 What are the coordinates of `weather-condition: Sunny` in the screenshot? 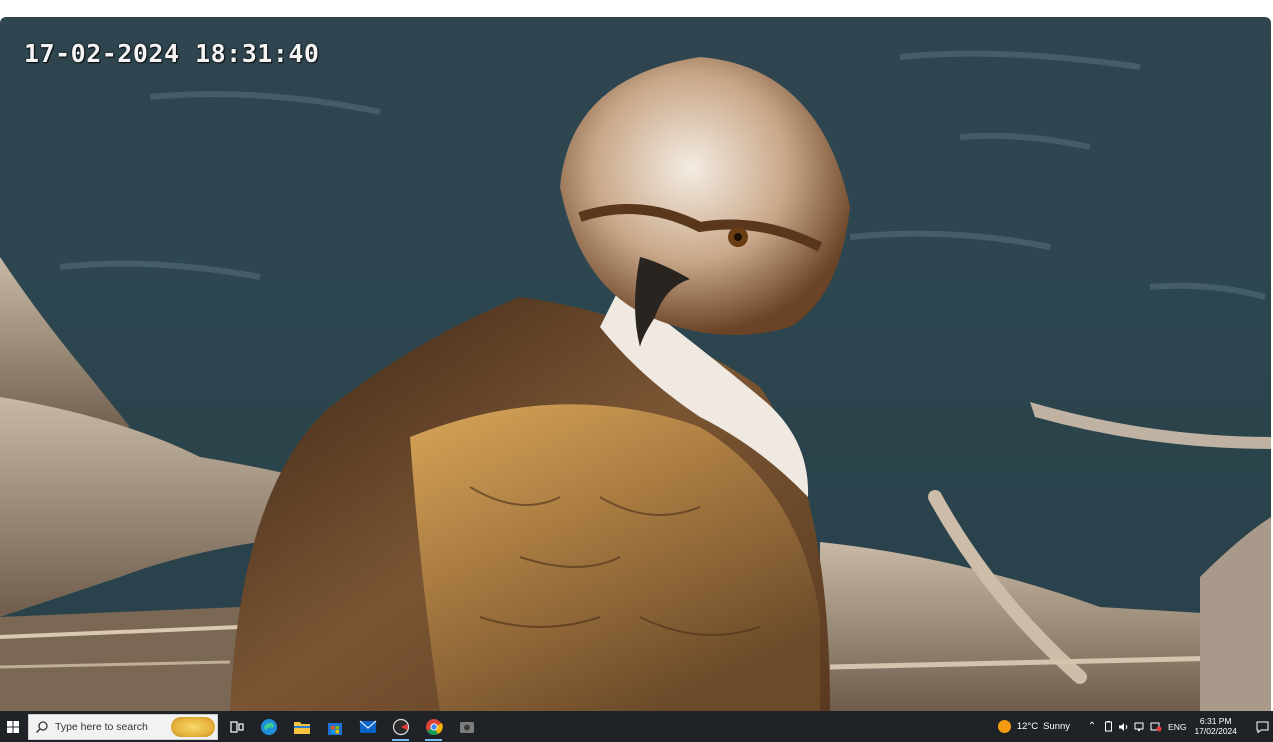 It's located at (1057, 726).